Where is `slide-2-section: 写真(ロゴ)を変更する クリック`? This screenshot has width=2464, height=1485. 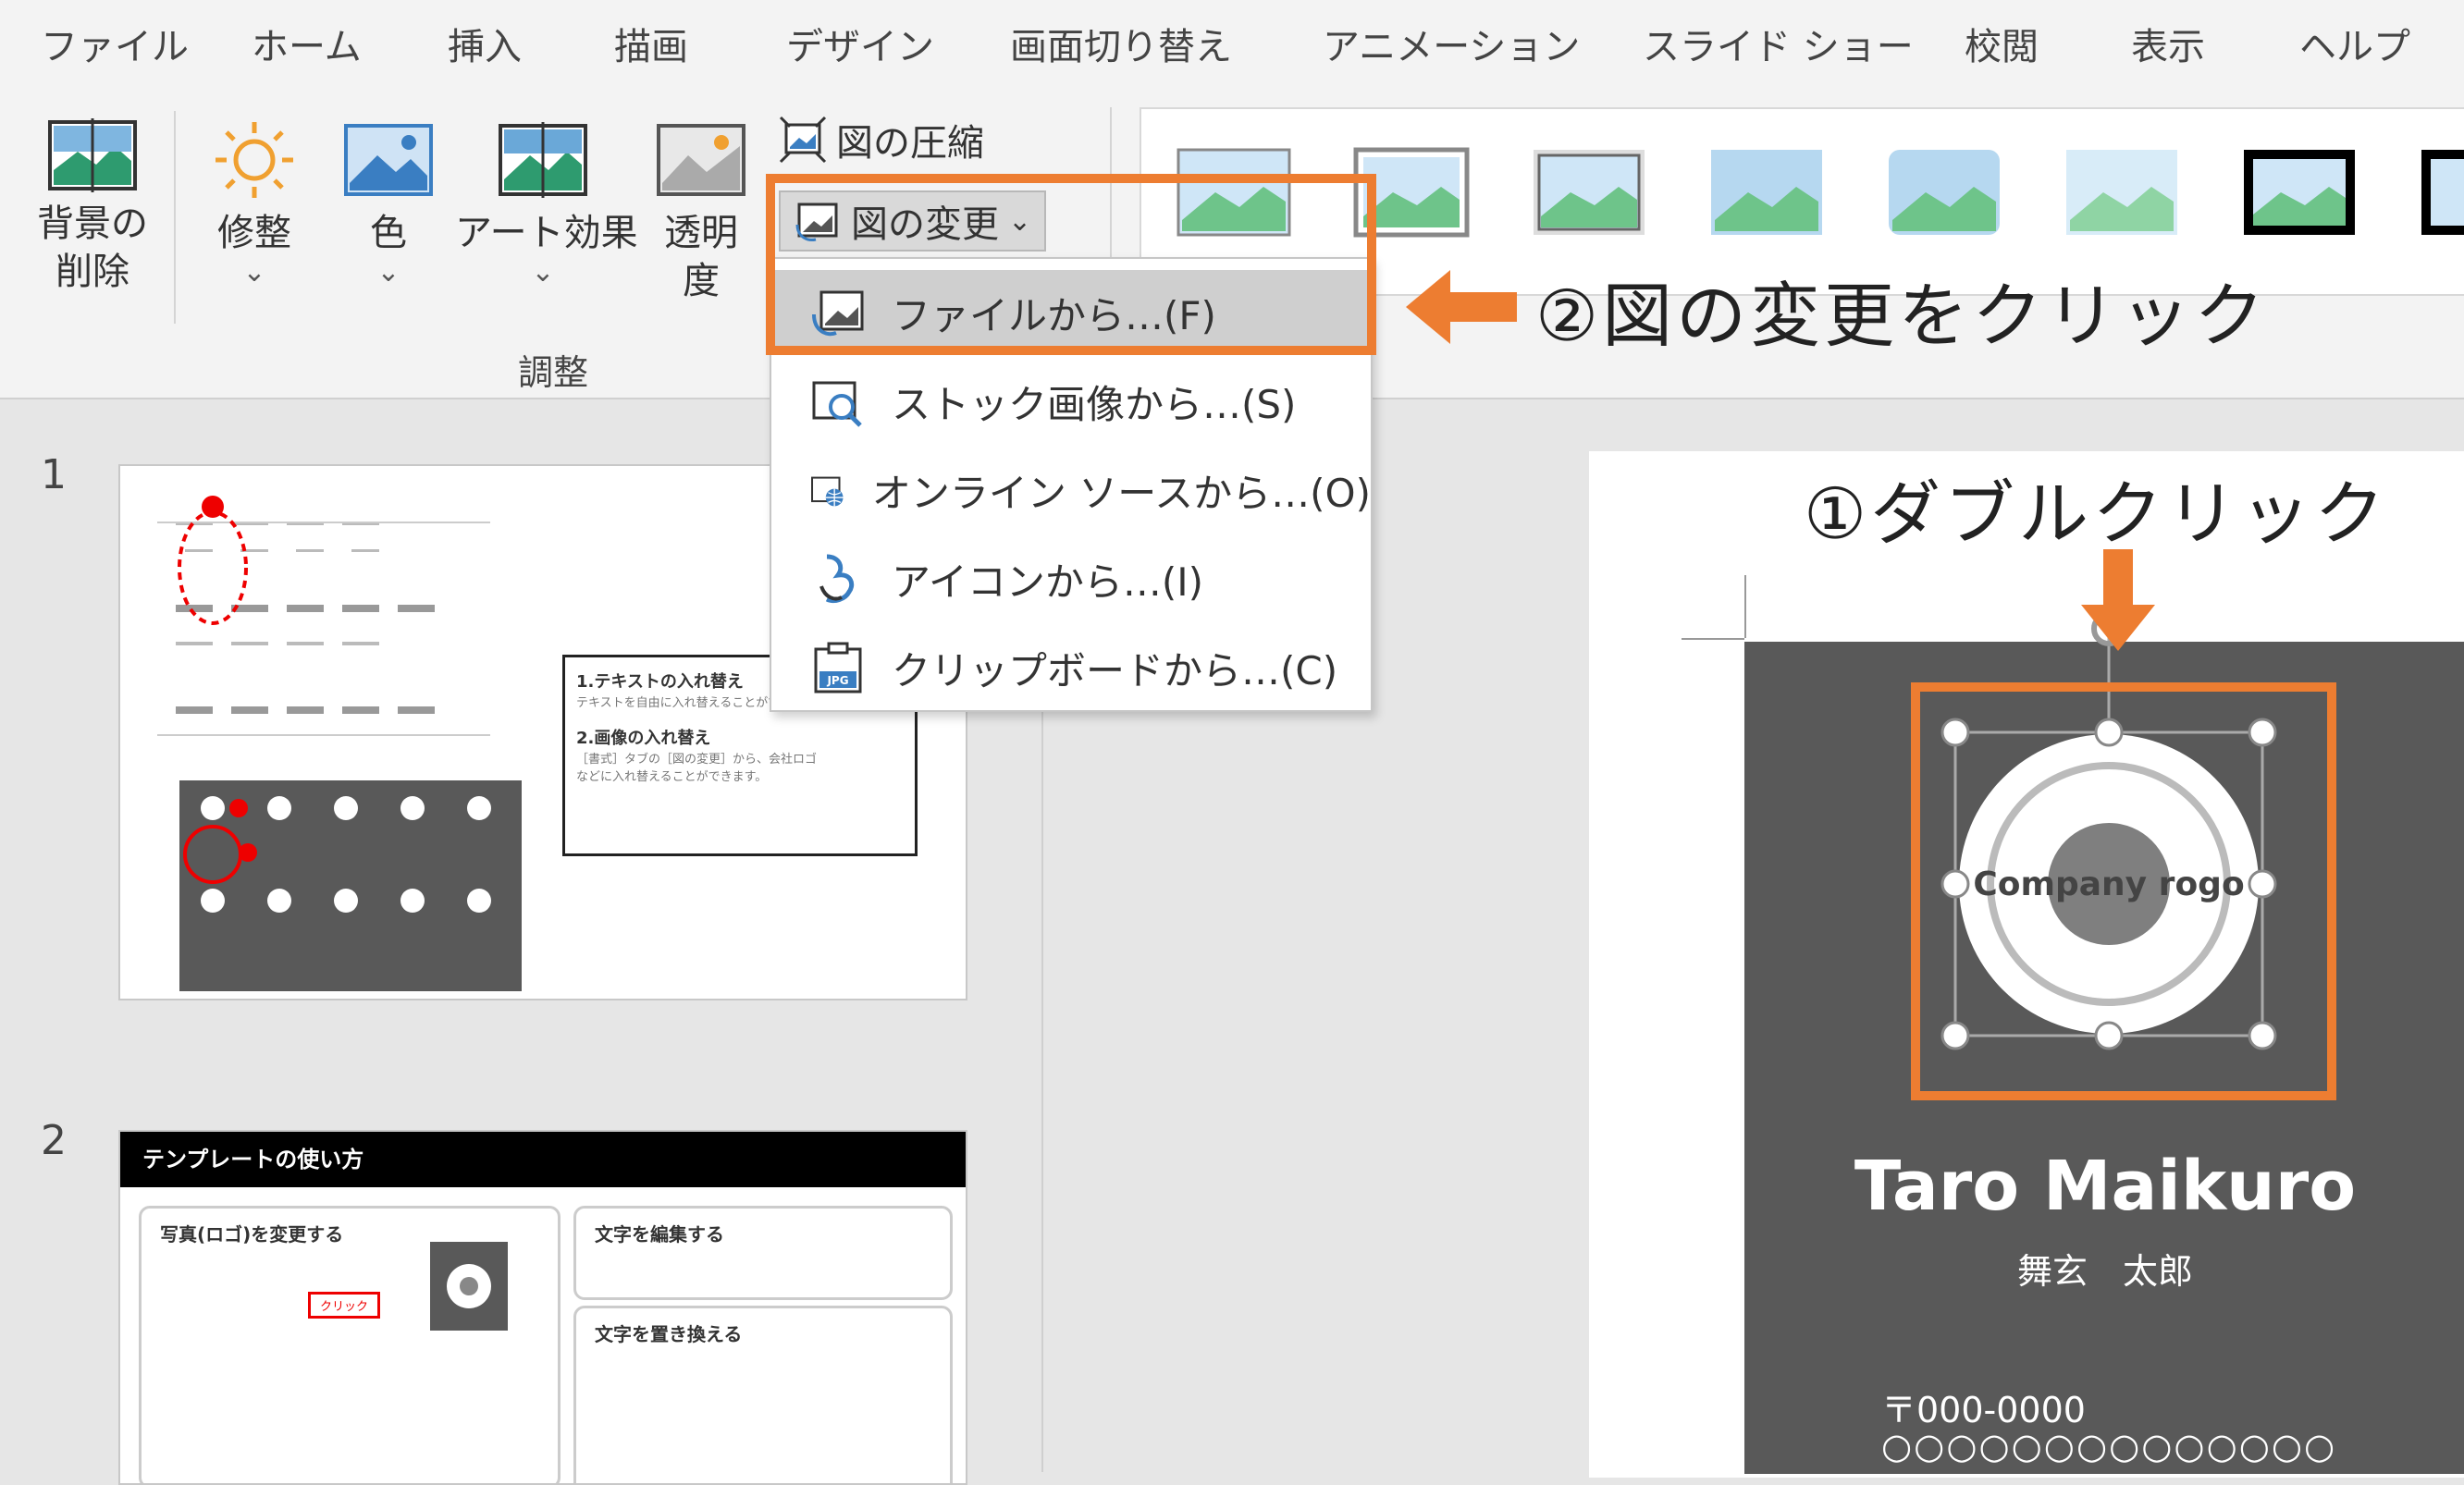
slide-2-section: 写真(ロゴ)を変更する クリック is located at coordinates (350, 1344).